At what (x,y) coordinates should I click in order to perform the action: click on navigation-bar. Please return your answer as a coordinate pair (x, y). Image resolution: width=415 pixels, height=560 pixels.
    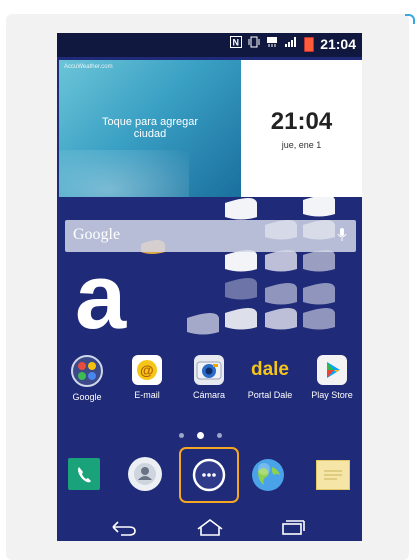
    Looking at the image, I should click on (209, 527).